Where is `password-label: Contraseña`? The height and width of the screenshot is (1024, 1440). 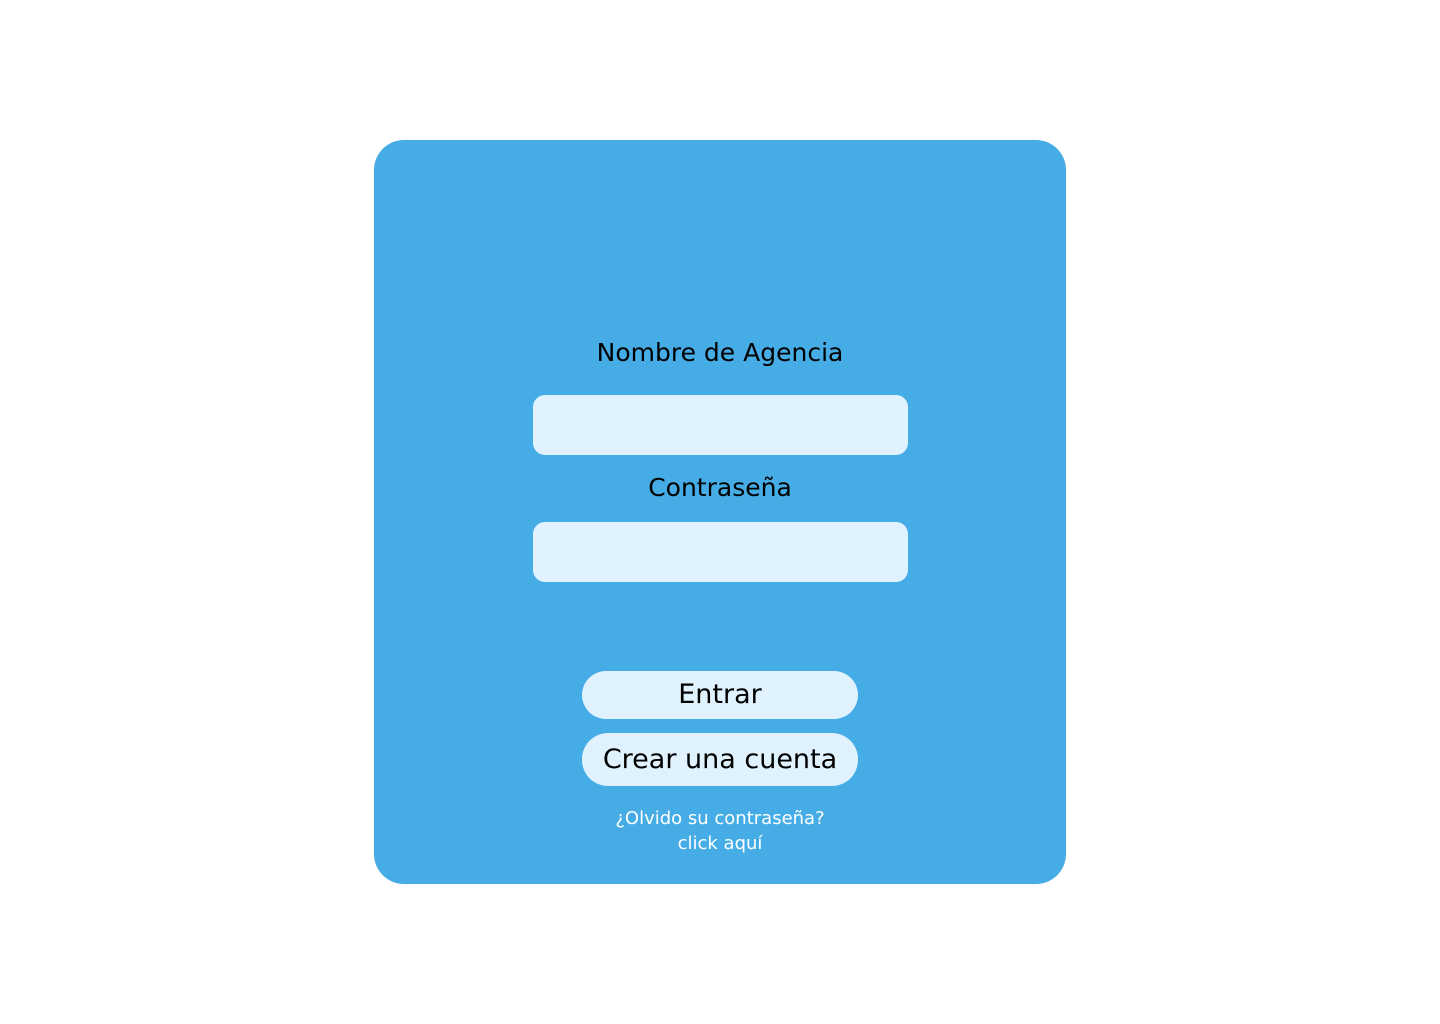 password-label: Contraseña is located at coordinates (720, 487).